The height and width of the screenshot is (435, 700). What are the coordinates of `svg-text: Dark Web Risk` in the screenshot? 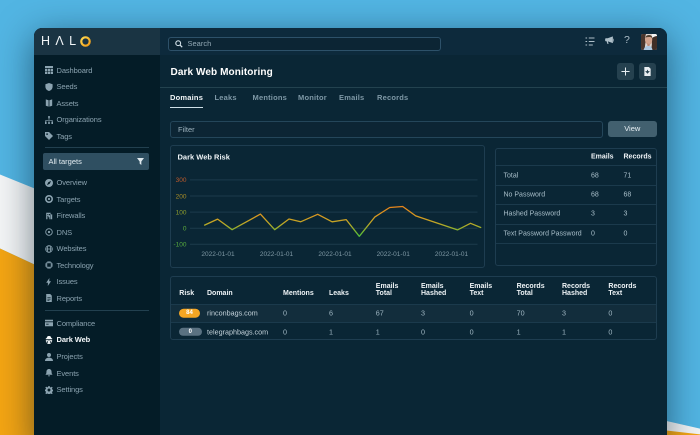 It's located at (204, 157).